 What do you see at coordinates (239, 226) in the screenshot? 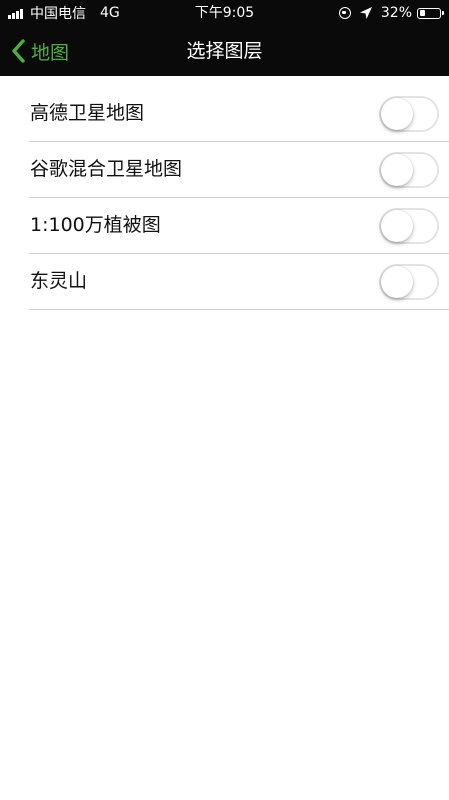
I see `layer-row: 1:100万植被图` at bounding box center [239, 226].